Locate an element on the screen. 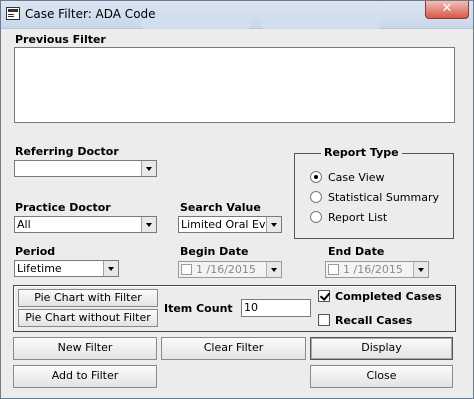 The image size is (474, 399). radio-report-list is located at coordinates (316, 217).